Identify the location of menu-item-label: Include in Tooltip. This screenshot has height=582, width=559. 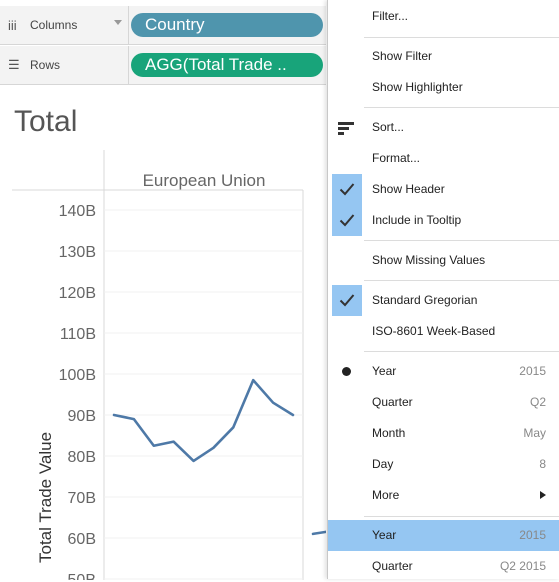
(417, 220).